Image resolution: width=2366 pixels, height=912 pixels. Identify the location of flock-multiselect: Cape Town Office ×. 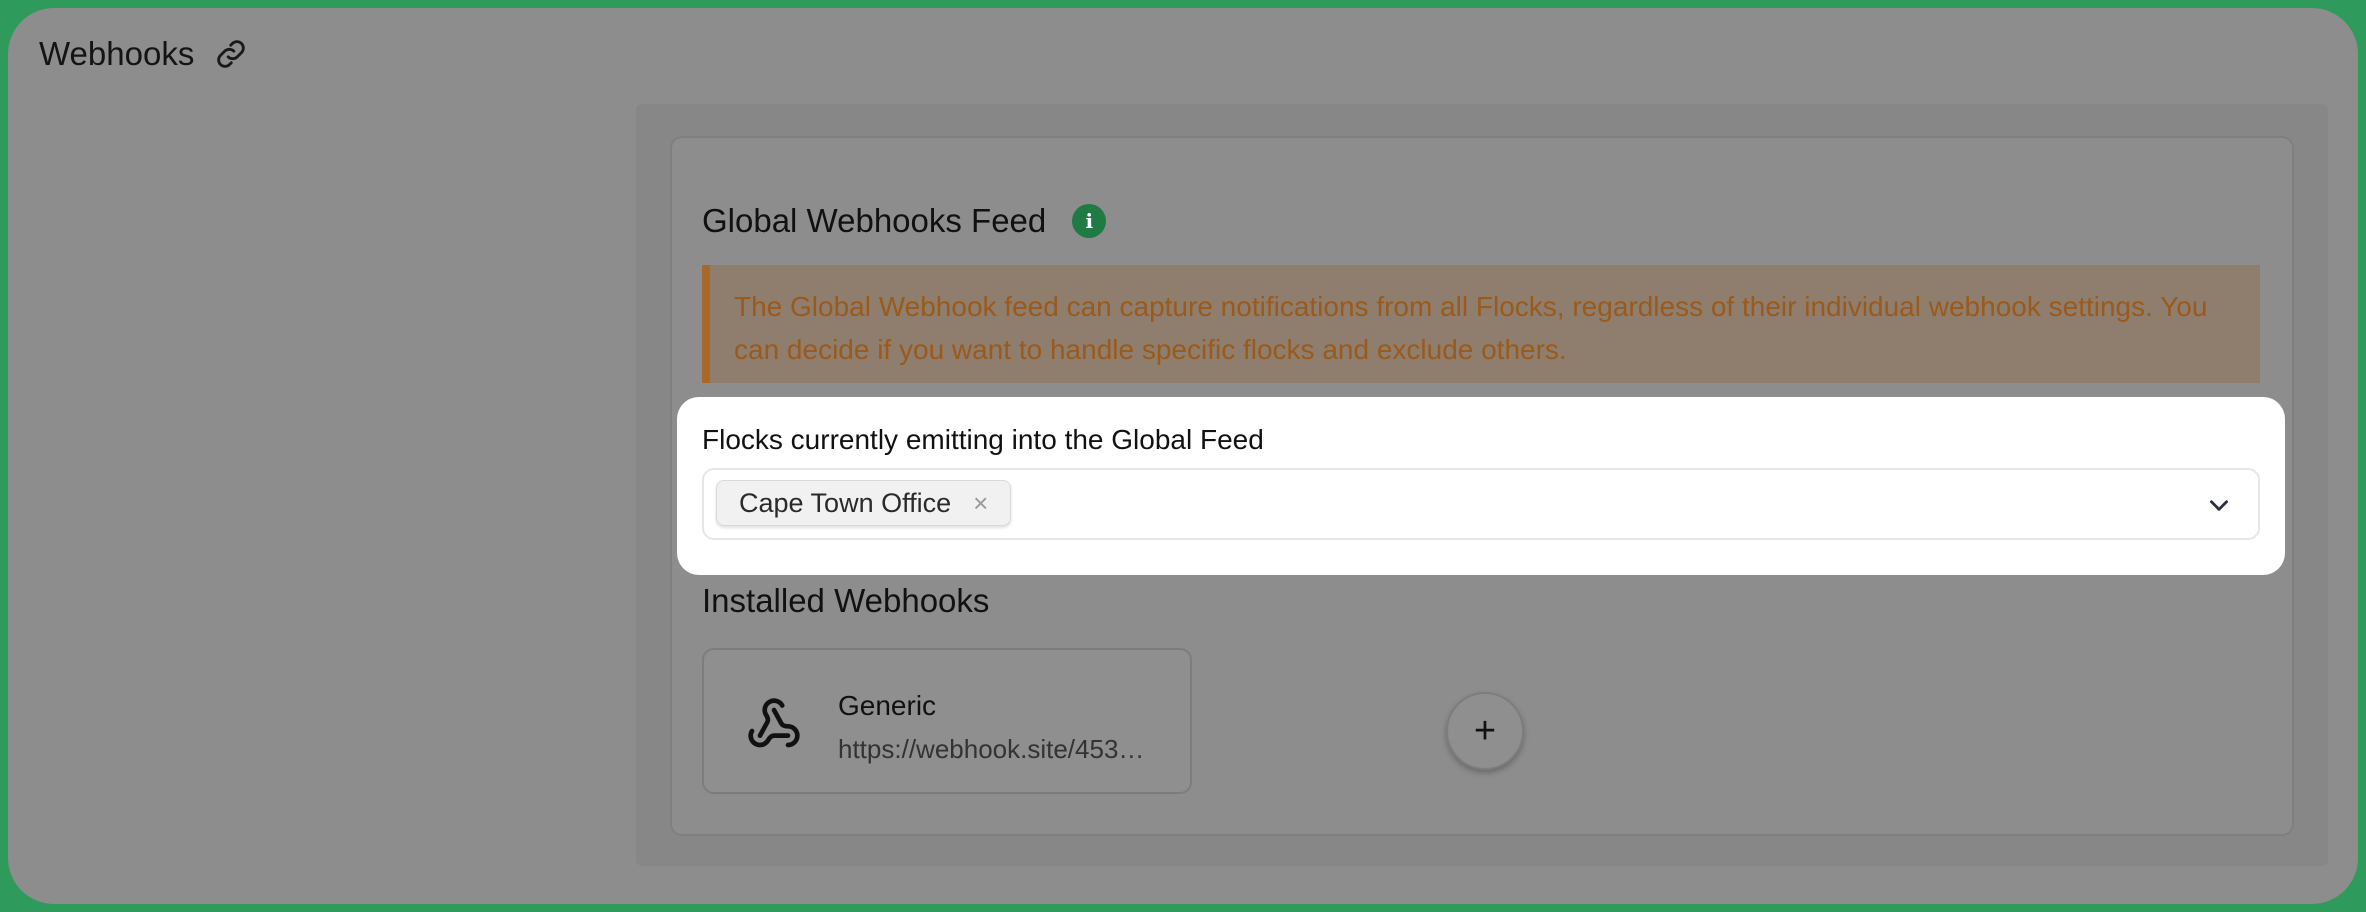
(1481, 504).